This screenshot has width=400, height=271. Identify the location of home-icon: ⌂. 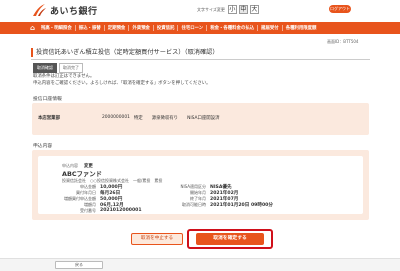
(34, 28).